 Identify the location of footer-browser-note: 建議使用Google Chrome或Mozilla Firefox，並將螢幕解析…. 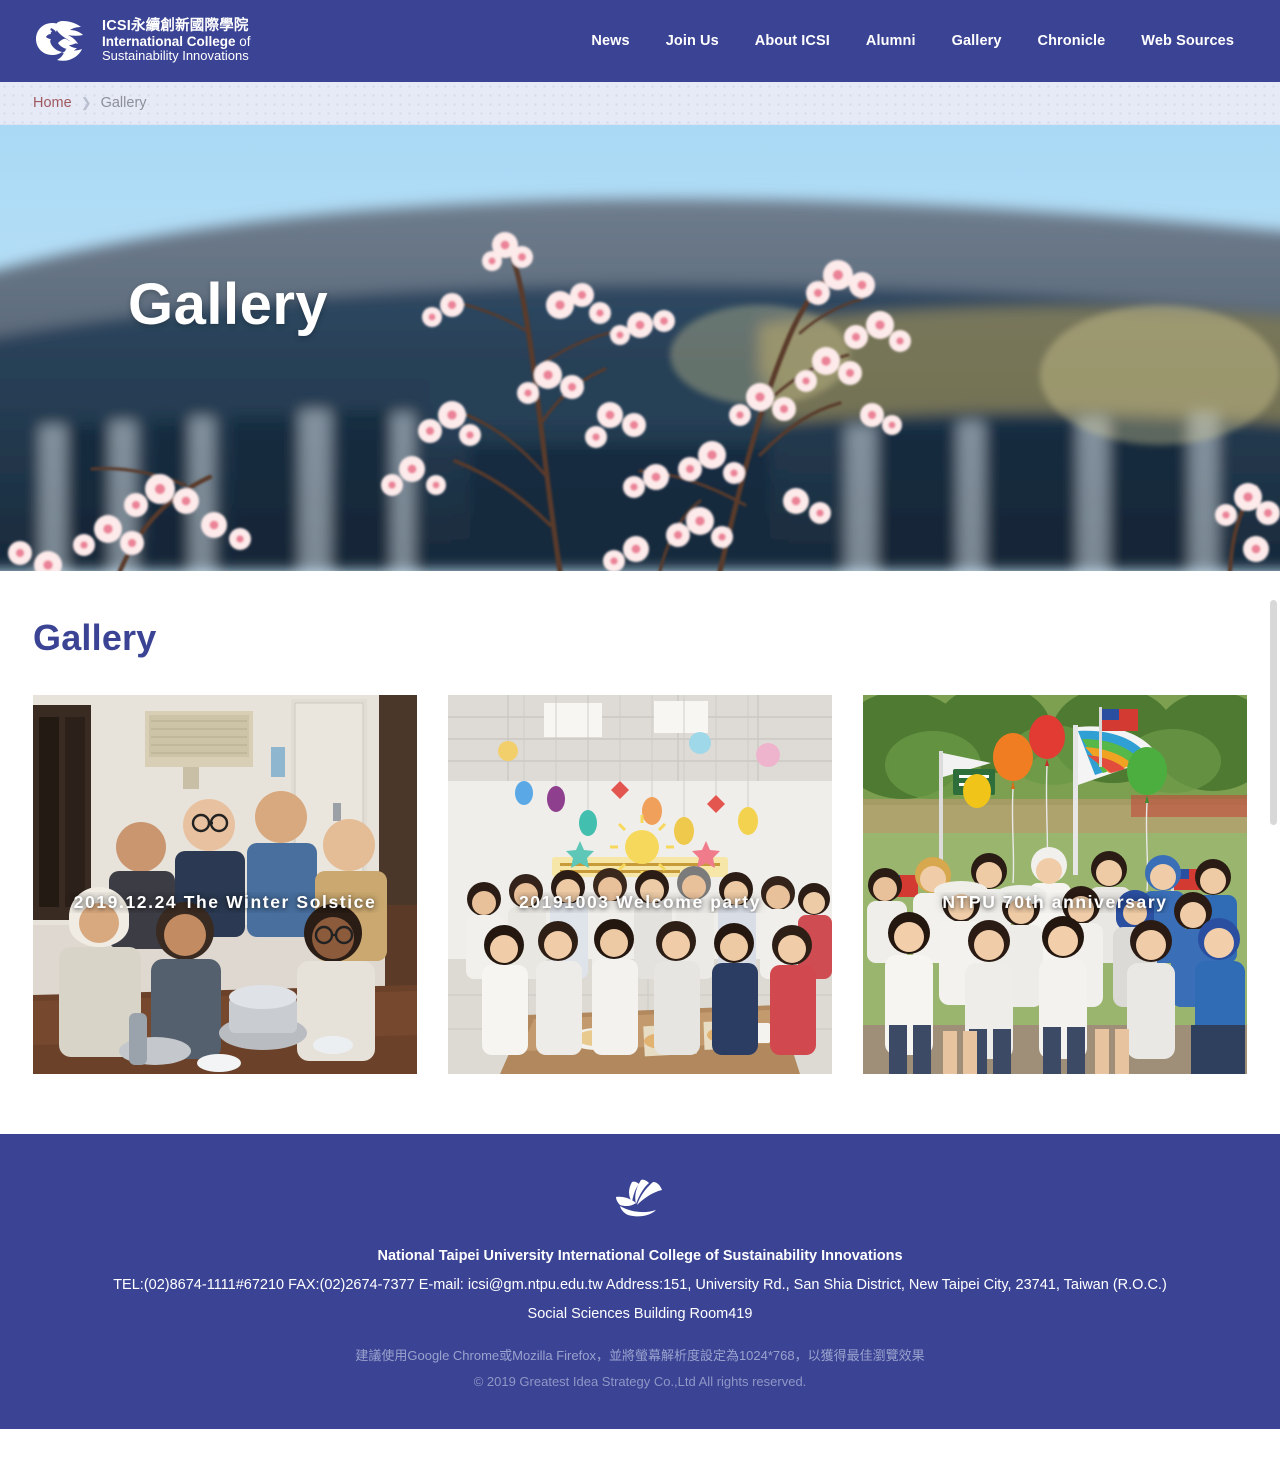
(640, 1355).